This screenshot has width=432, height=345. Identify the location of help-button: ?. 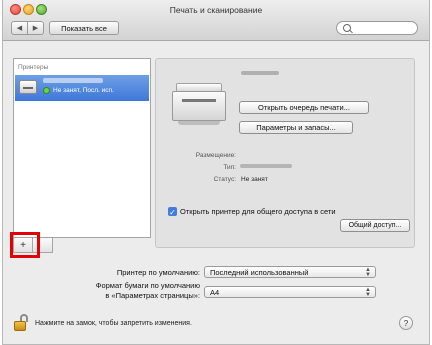
(406, 323).